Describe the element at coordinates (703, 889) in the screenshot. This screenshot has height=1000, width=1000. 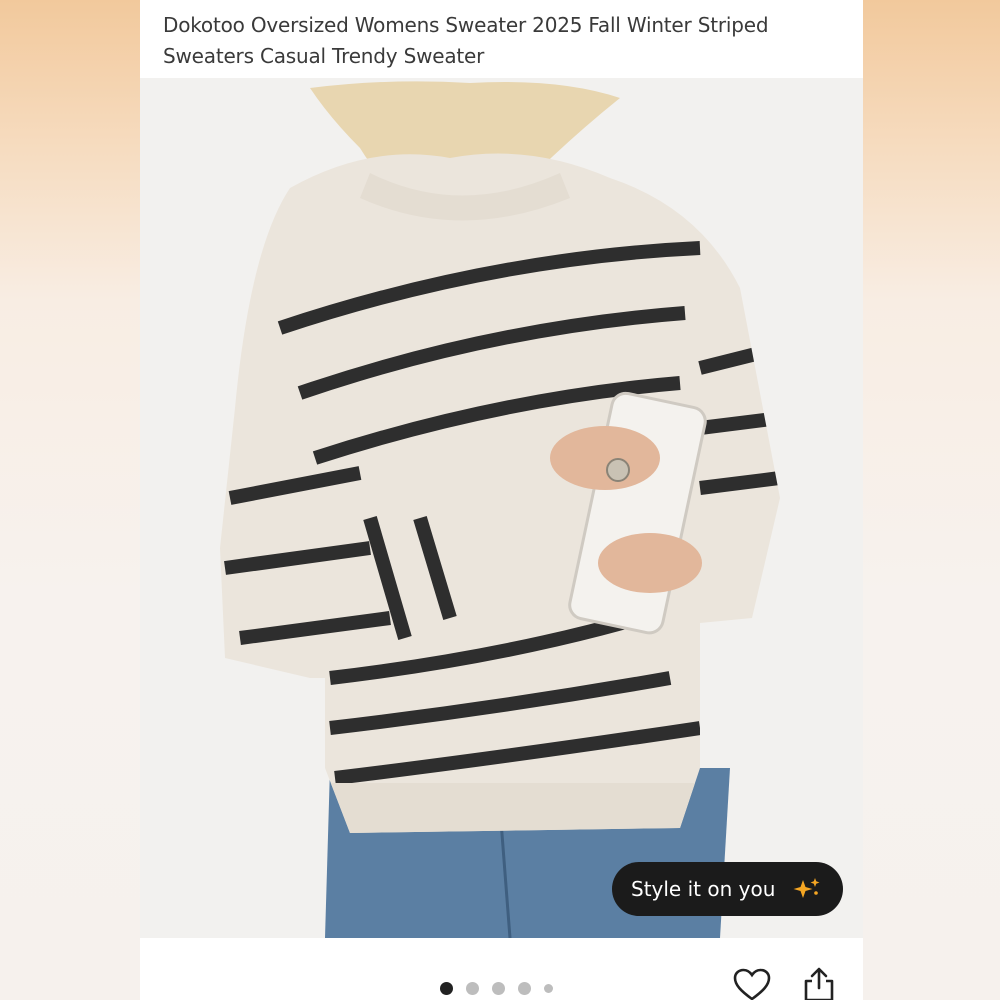
I see `style-it-on-you-label: Style it on you` at that location.